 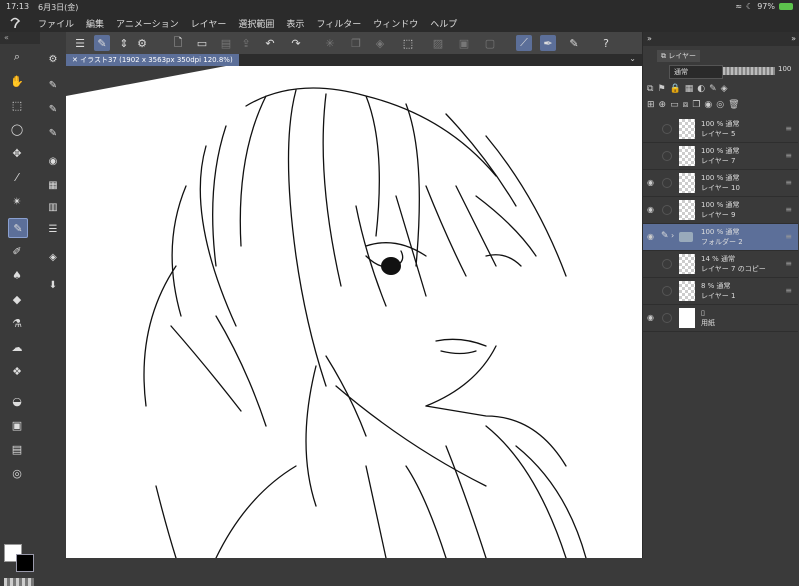 What do you see at coordinates (53, 109) in the screenshot?
I see `sub-tool-3-icon: ✎` at bounding box center [53, 109].